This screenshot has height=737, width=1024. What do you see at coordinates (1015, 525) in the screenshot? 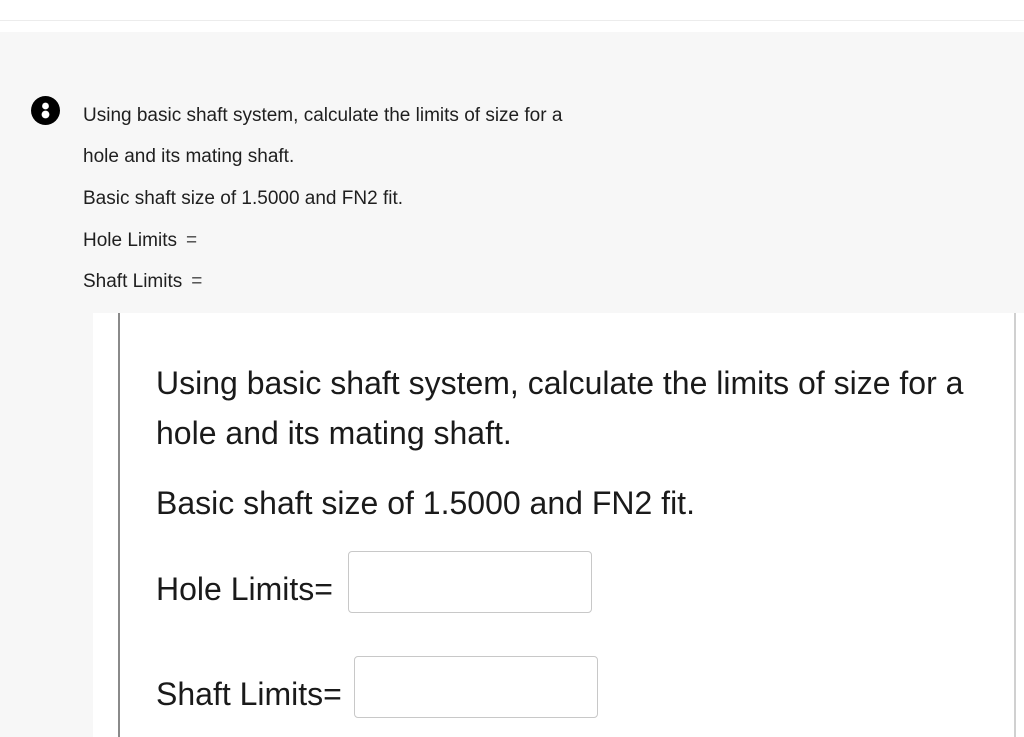
I see `image-card-right-border` at bounding box center [1015, 525].